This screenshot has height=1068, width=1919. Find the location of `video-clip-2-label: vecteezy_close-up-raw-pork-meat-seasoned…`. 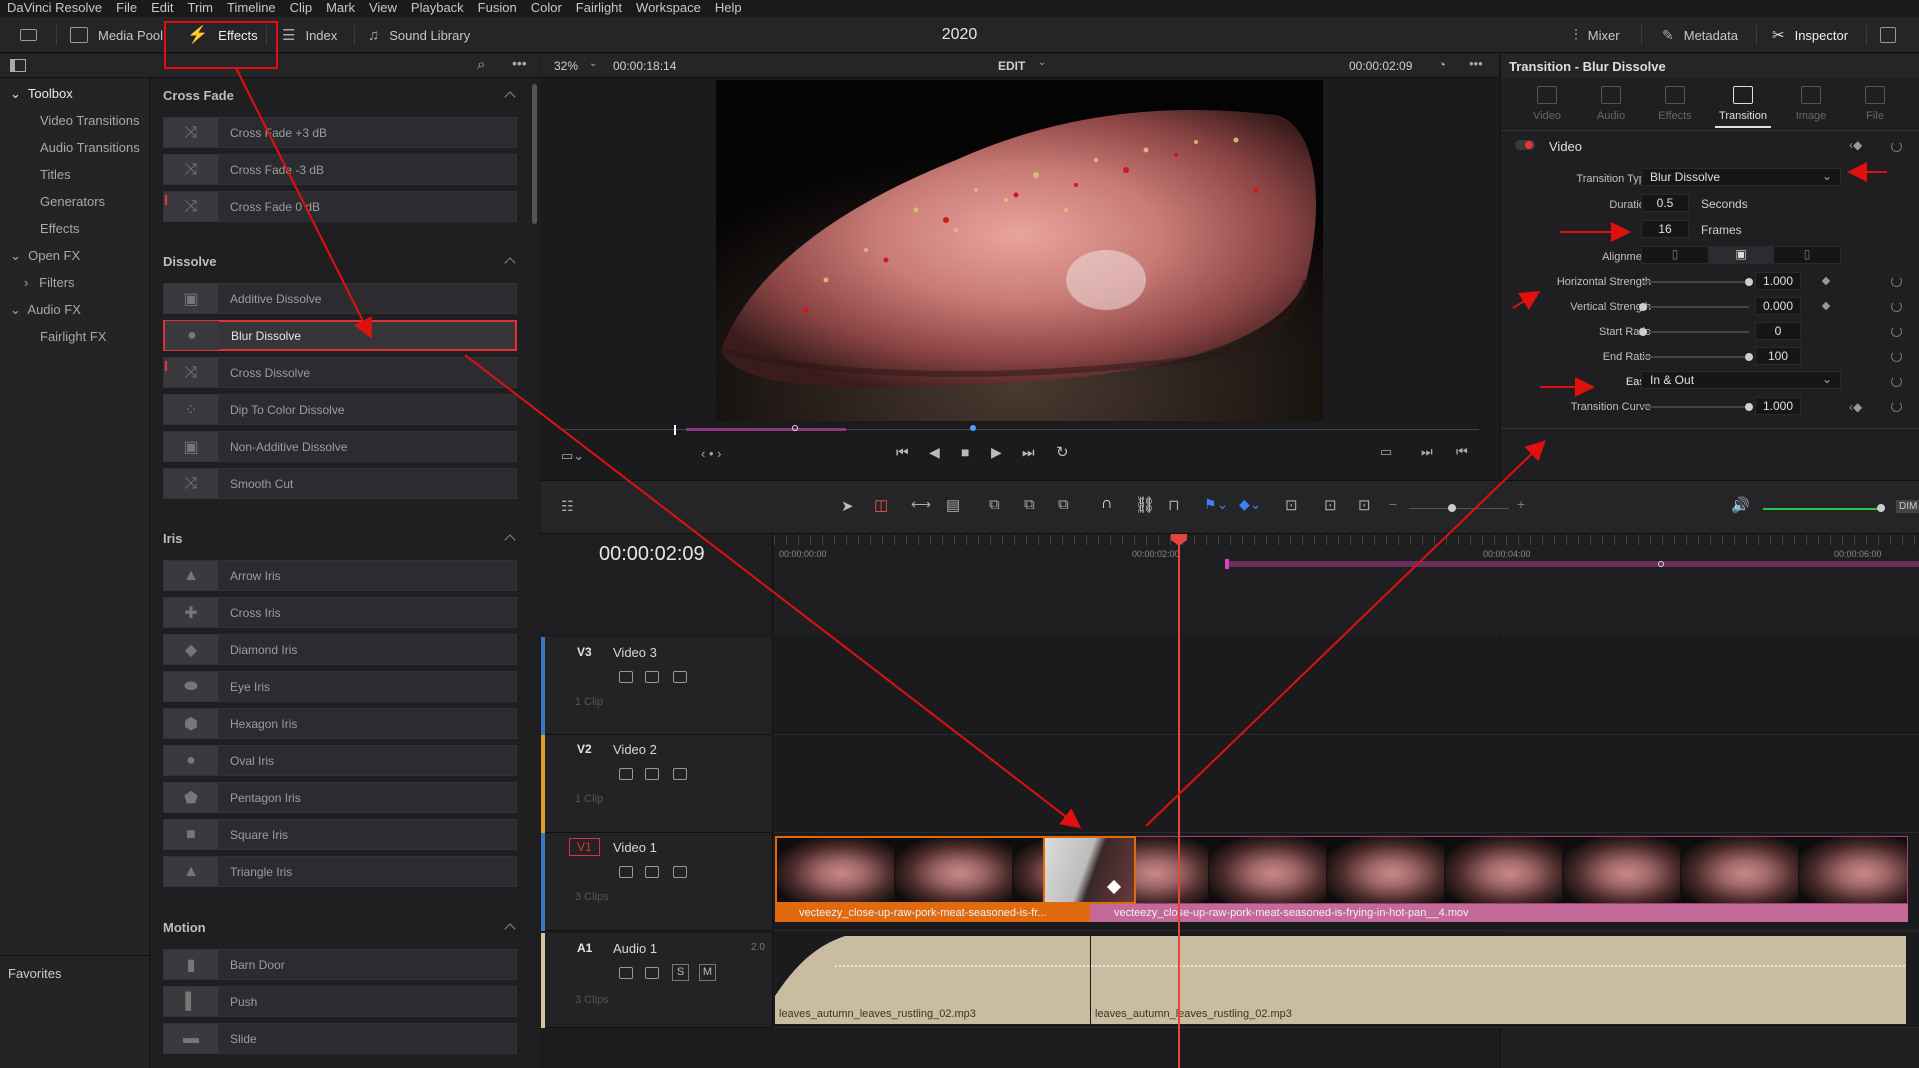

video-clip-2-label: vecteezy_close-up-raw-pork-meat-seasoned… is located at coordinates (1499, 913).